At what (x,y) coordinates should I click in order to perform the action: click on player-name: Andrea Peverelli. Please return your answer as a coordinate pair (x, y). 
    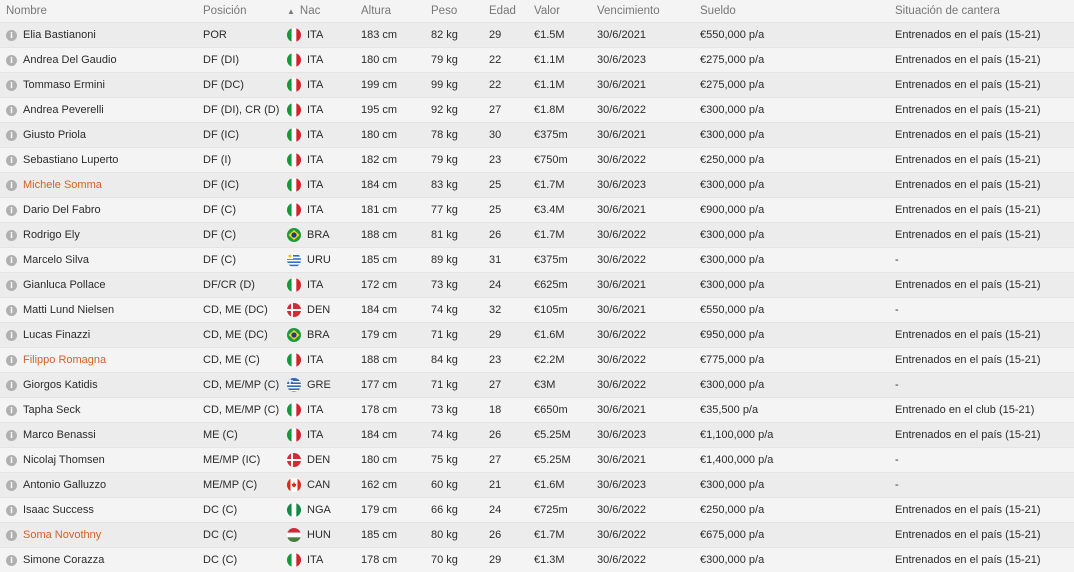
    Looking at the image, I should click on (63, 110).